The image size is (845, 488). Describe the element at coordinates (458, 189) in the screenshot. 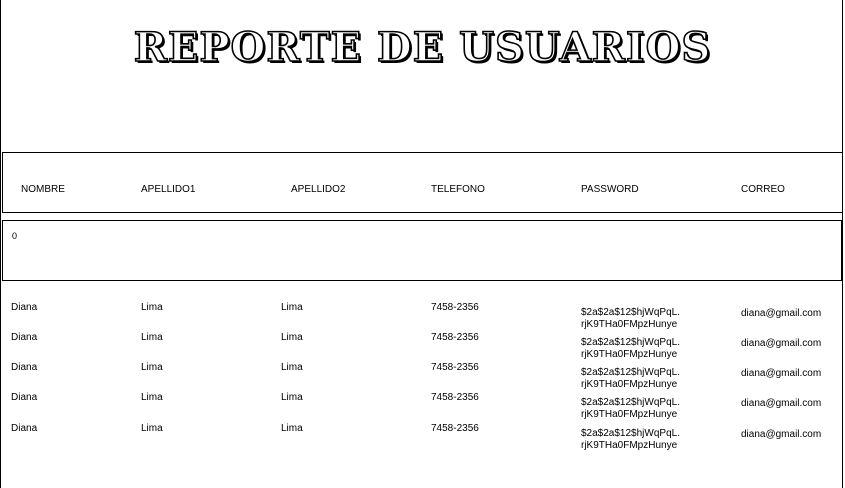

I see `column-header-telefono: TELEFONO` at that location.